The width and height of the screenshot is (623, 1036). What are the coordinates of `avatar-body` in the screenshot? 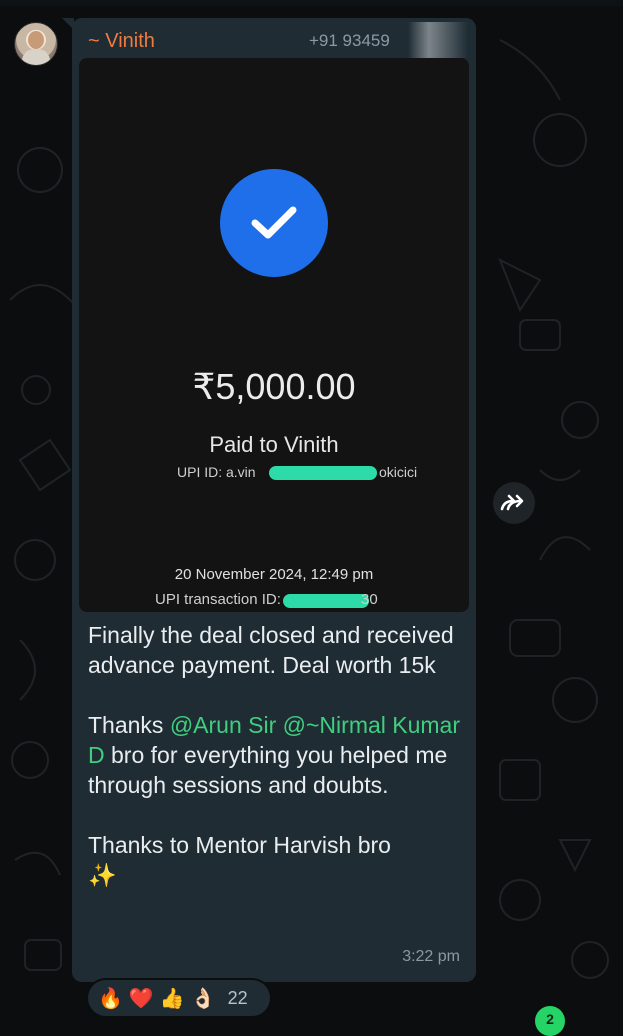 It's located at (36, 57).